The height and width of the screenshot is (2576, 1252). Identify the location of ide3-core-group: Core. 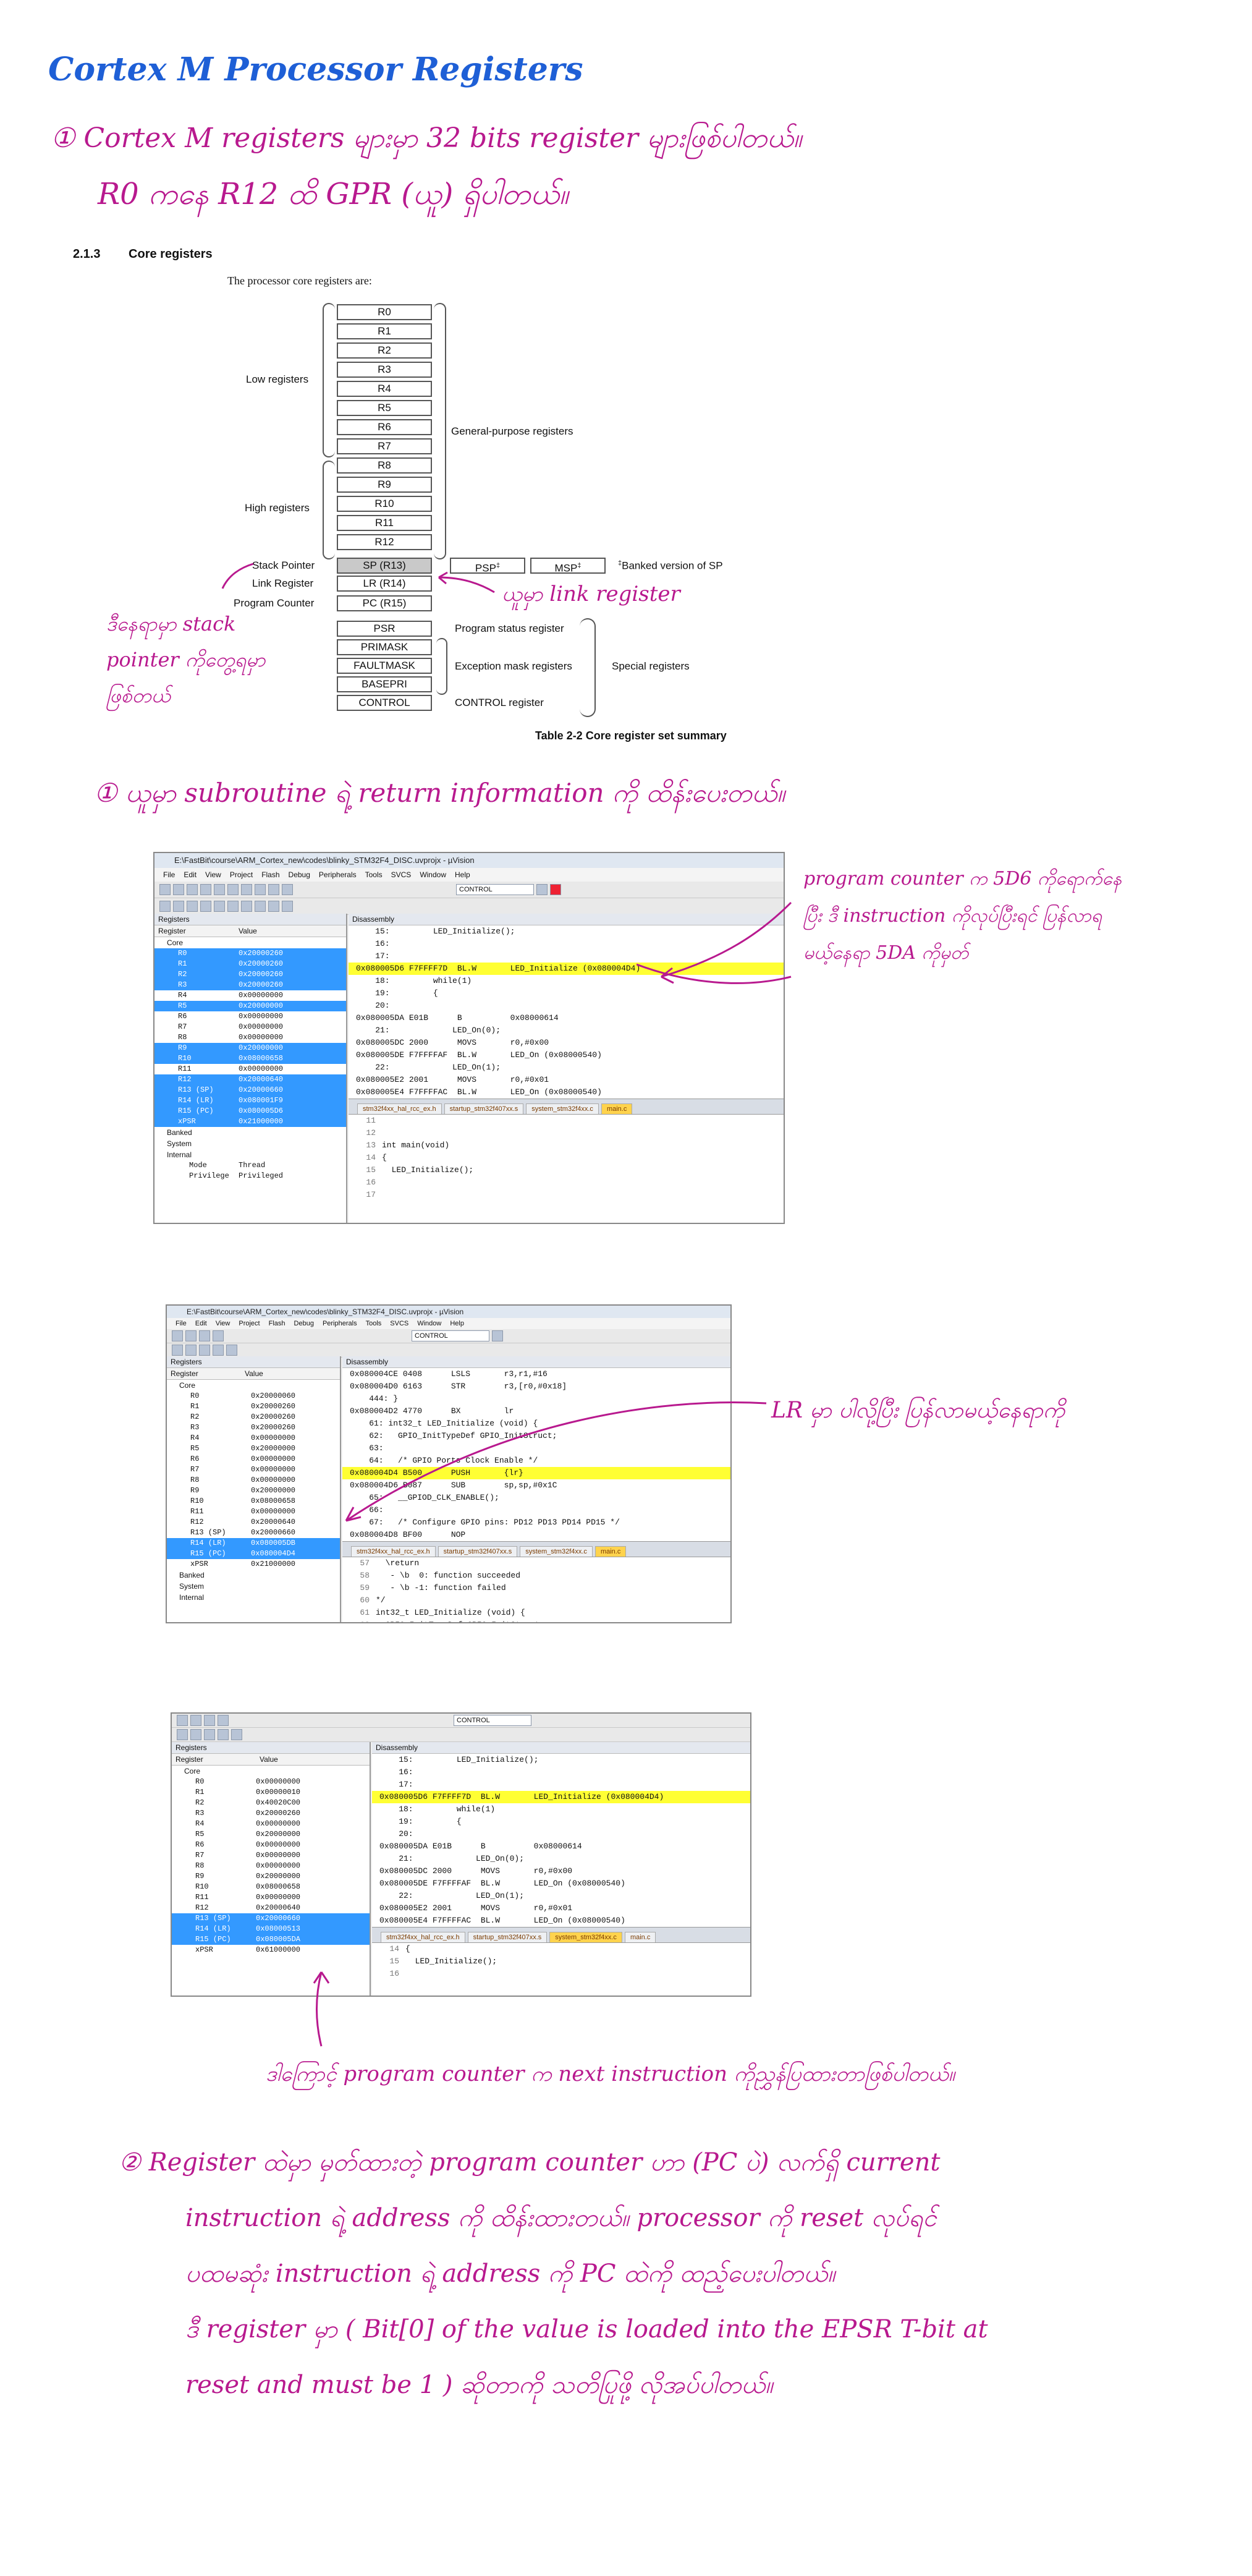
(271, 1771).